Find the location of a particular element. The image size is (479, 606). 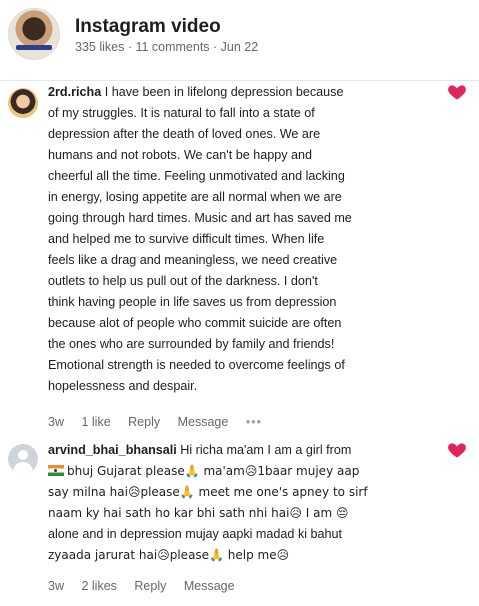

post-date: Jun 22 is located at coordinates (239, 47).